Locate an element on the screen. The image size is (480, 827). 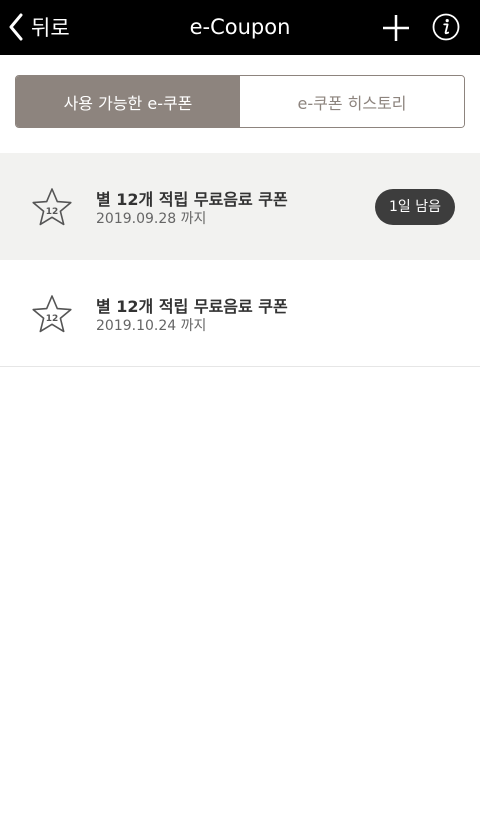
plus-icon is located at coordinates (396, 28).